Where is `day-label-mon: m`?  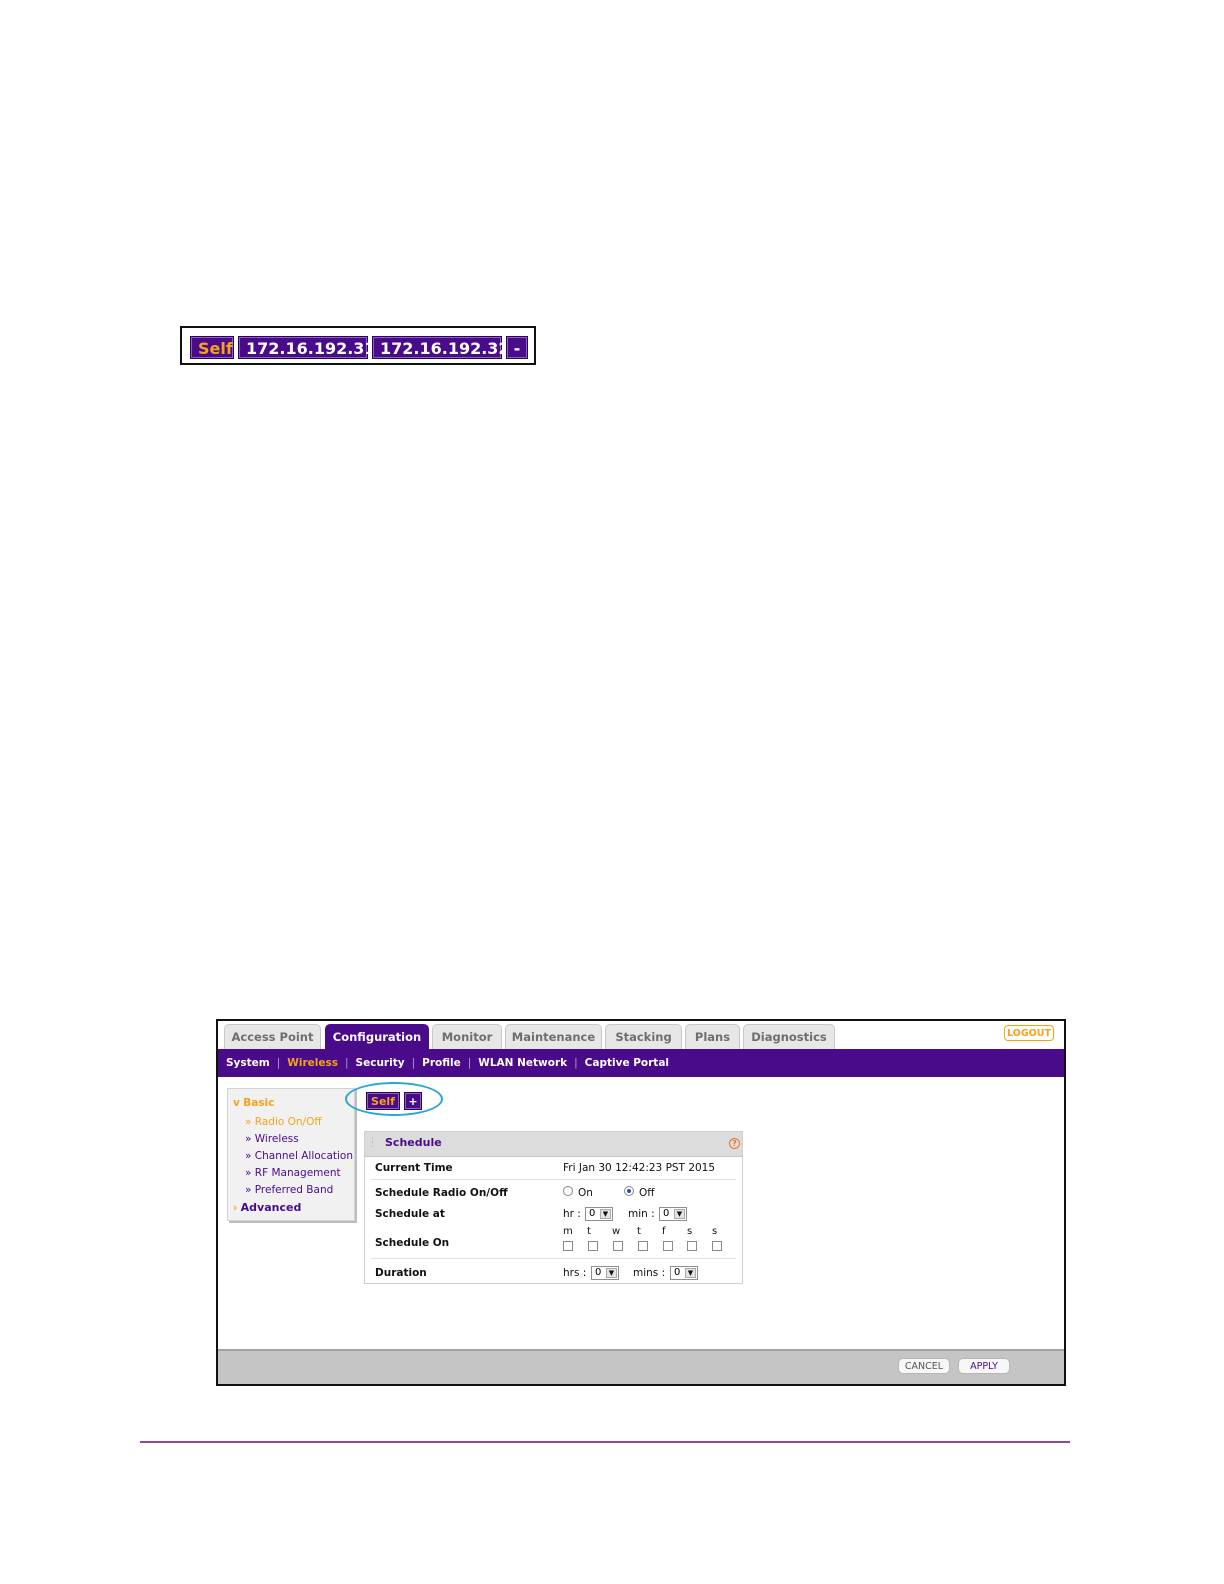 day-label-mon: m is located at coordinates (568, 1231).